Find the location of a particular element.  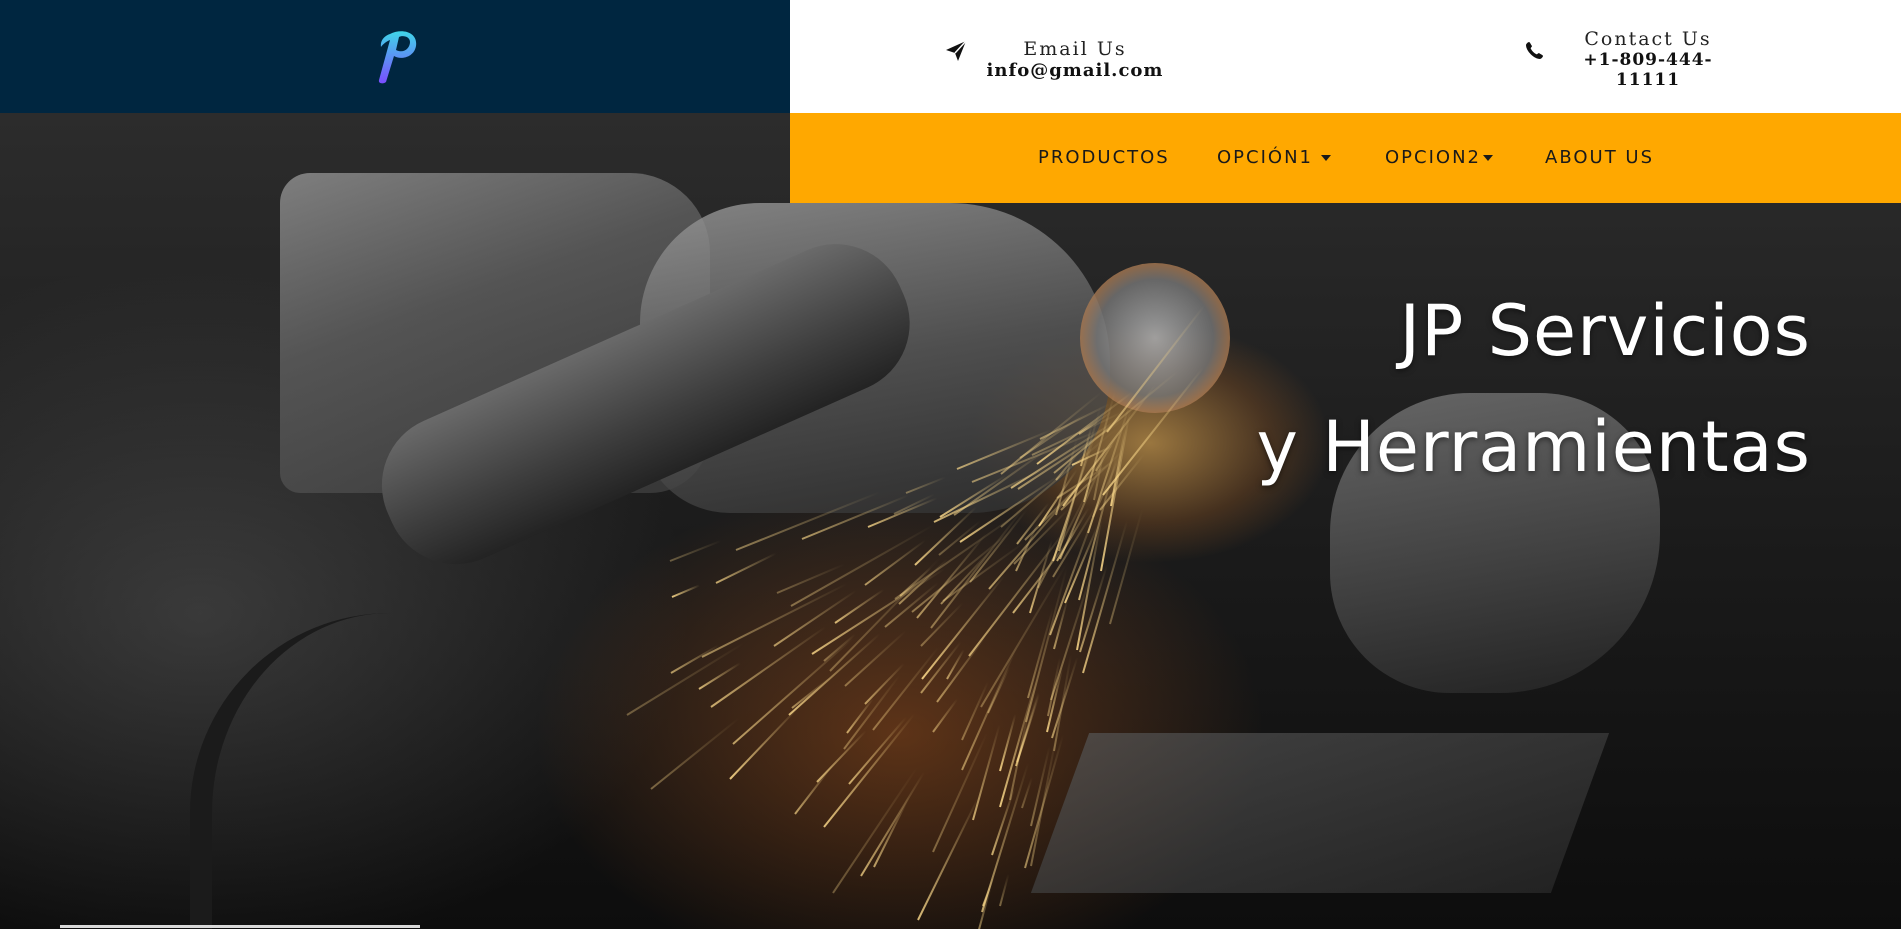

nav-item-label: PRODUCTOS is located at coordinates (1104, 157).